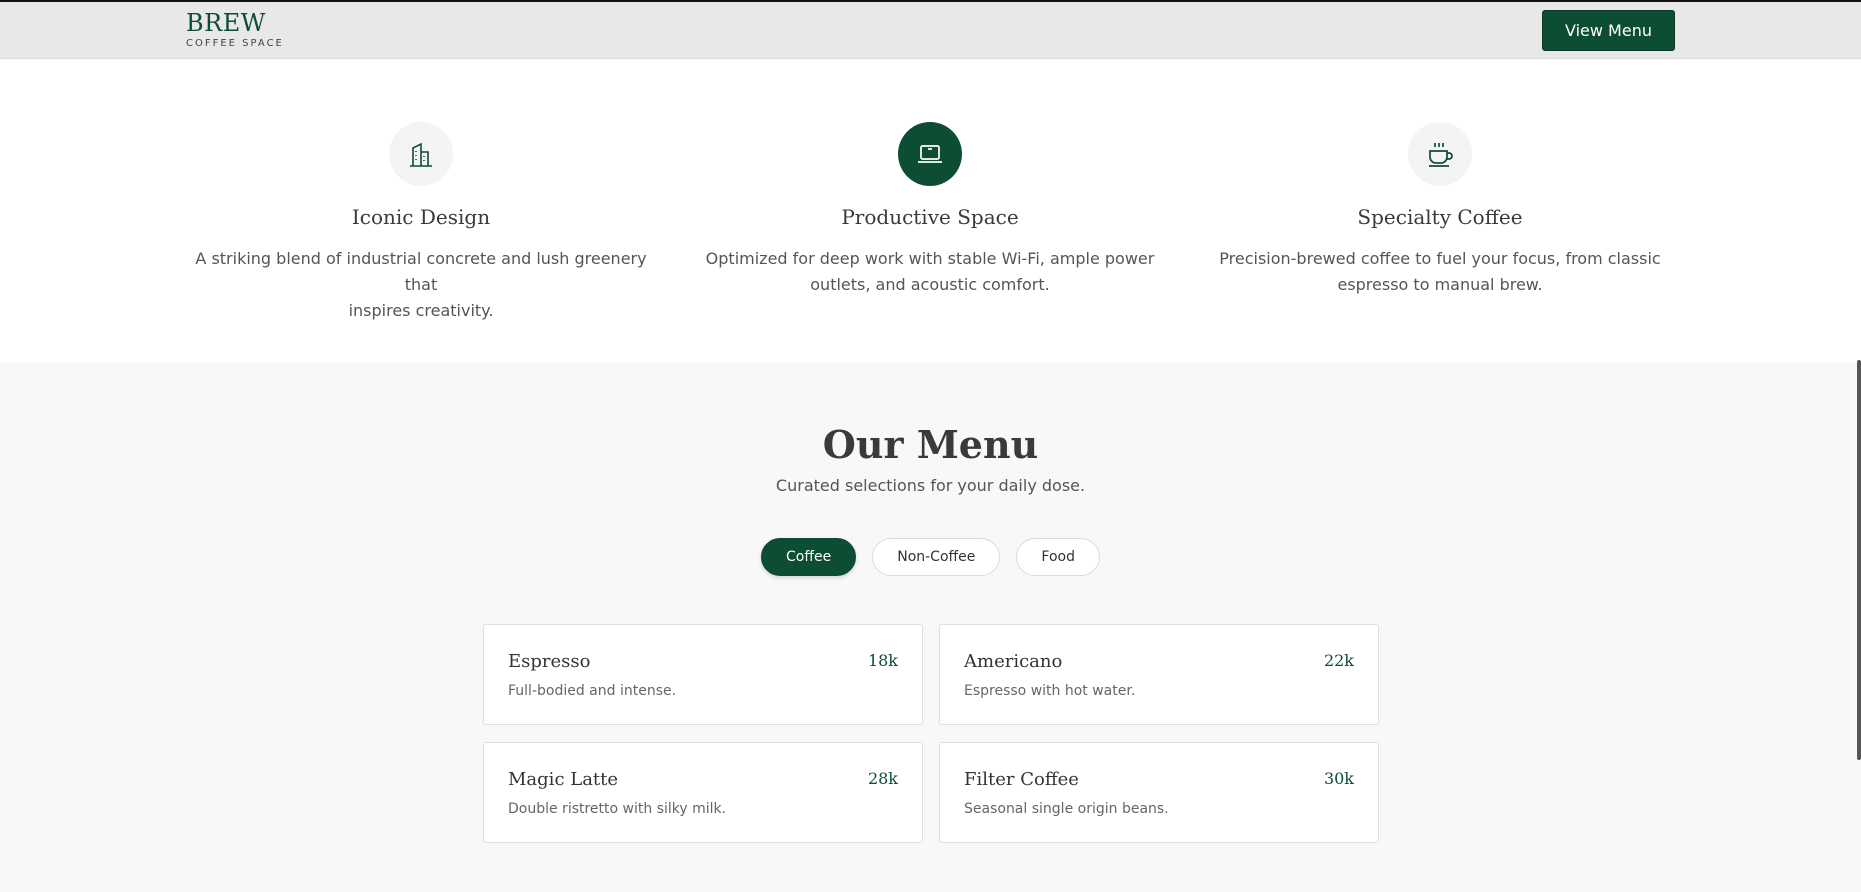  I want to click on menu-item-name: Espresso, so click(549, 661).